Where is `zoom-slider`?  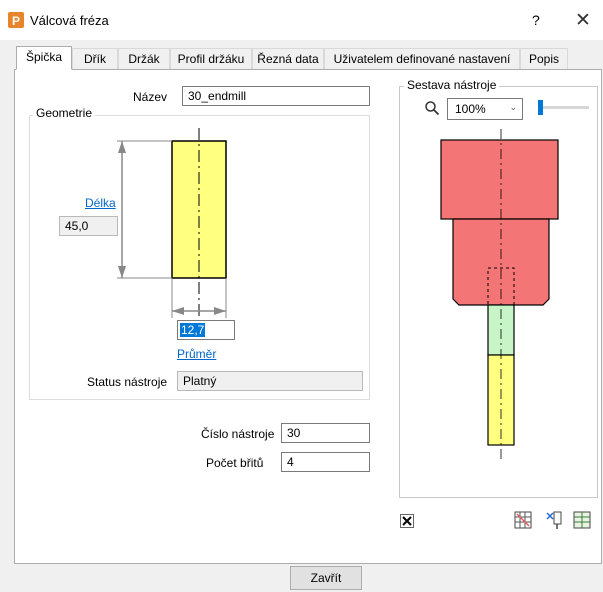 zoom-slider is located at coordinates (563, 107).